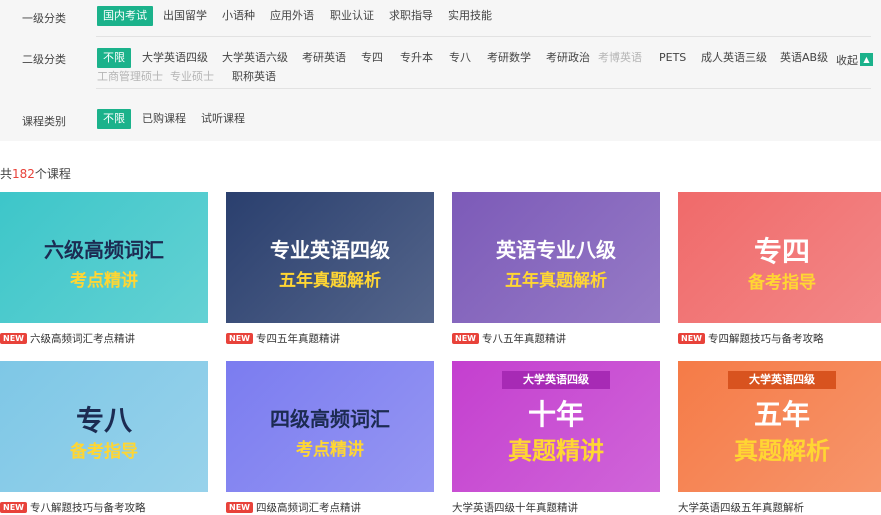  I want to click on course-title: 大学英语四级五年真题解析, so click(741, 508).